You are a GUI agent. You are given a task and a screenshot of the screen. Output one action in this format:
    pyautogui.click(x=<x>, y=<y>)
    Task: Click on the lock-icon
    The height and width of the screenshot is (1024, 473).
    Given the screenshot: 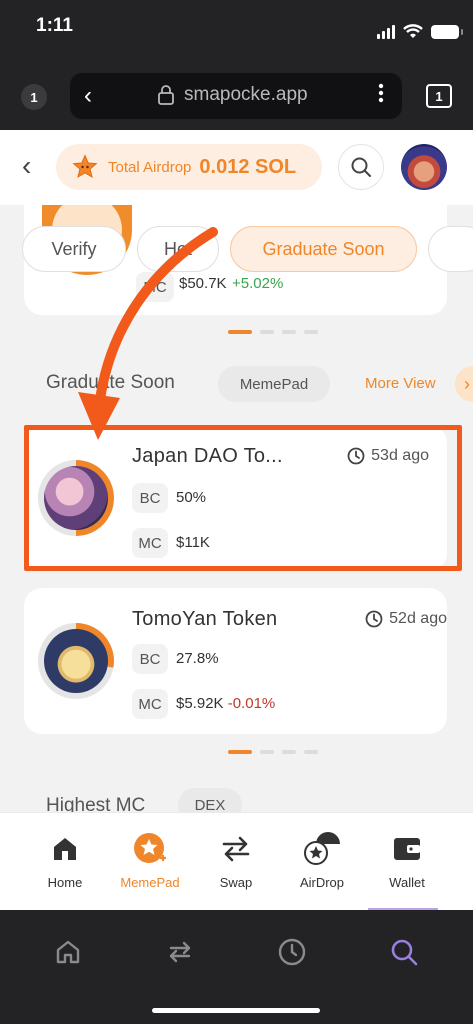 What is the action you would take?
    pyautogui.click(x=166, y=95)
    